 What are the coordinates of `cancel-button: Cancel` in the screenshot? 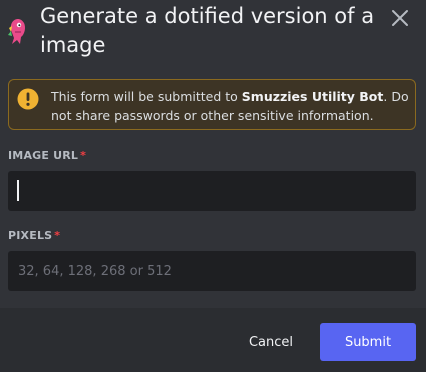 It's located at (271, 342).